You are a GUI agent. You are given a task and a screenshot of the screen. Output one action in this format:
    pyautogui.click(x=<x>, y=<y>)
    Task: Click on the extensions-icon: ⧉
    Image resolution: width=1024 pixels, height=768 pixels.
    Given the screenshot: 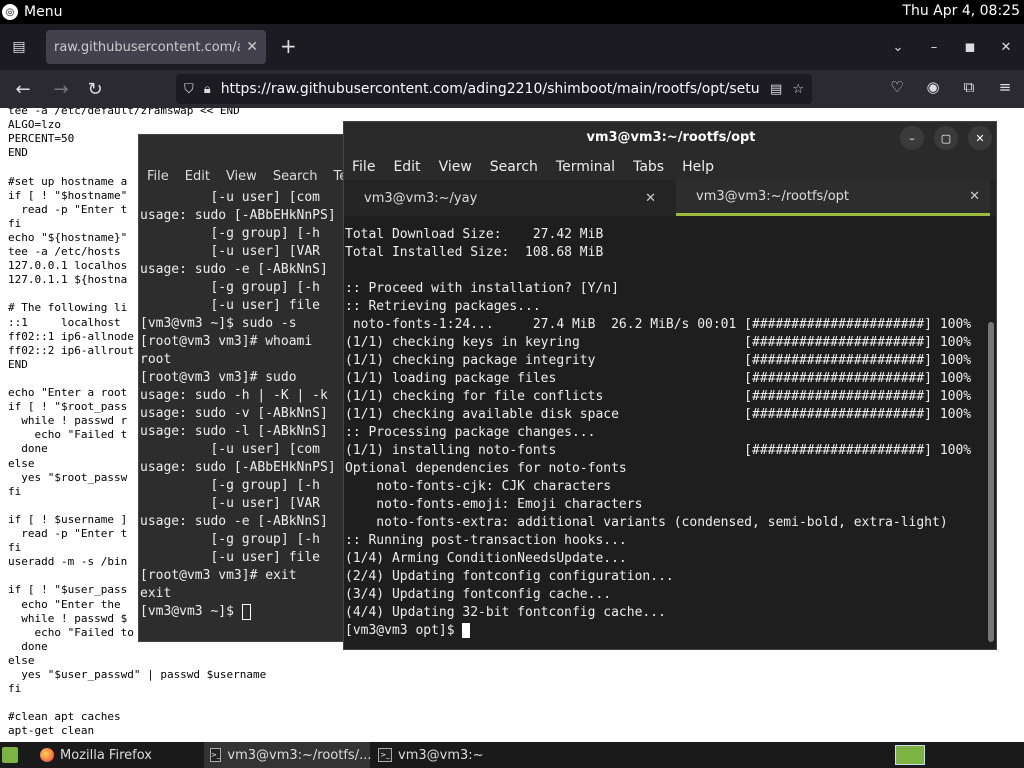 What is the action you would take?
    pyautogui.click(x=969, y=87)
    